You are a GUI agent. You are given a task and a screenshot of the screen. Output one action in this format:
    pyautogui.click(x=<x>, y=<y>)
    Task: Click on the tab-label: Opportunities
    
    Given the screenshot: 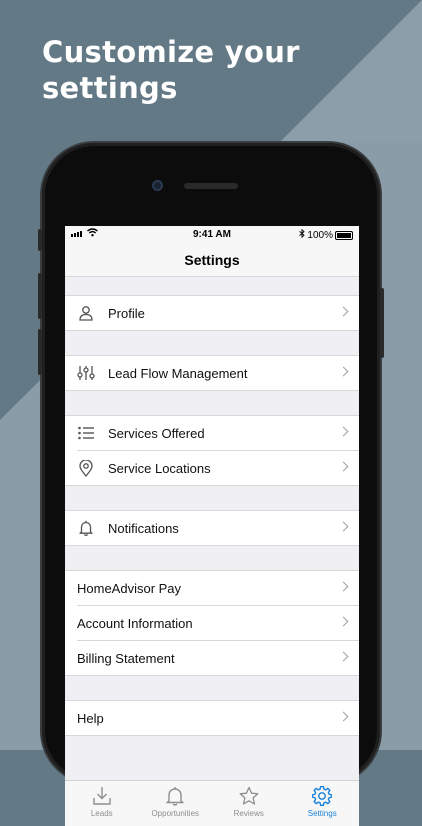 What is the action you would take?
    pyautogui.click(x=175, y=813)
    